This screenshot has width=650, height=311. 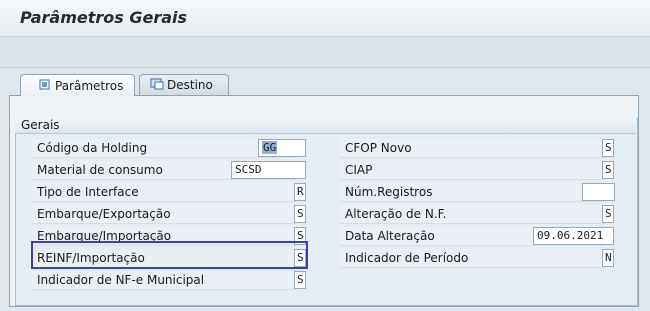 I want to click on document-tab-icon, so click(x=44, y=86).